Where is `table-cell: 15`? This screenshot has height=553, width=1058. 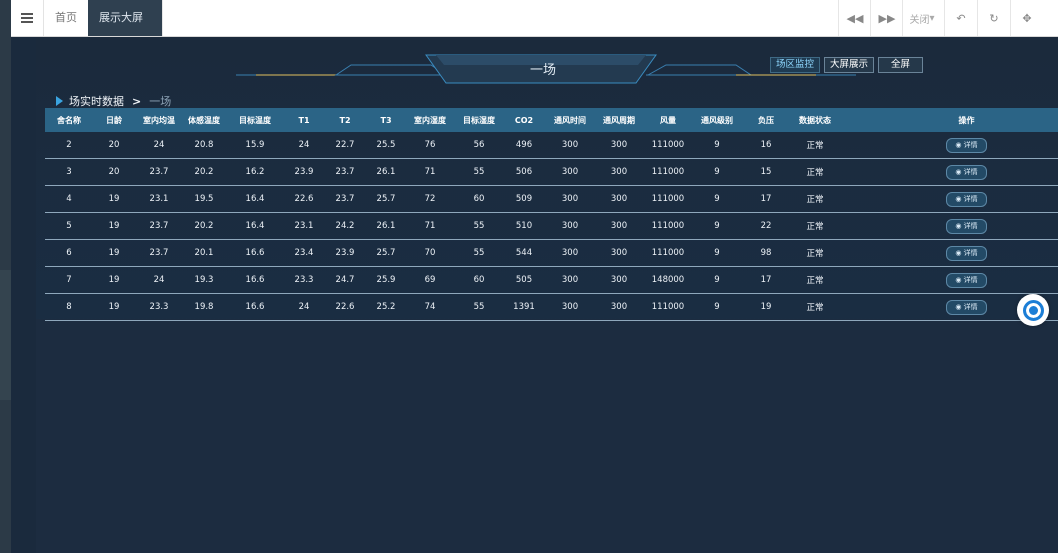
table-cell: 15 is located at coordinates (766, 172).